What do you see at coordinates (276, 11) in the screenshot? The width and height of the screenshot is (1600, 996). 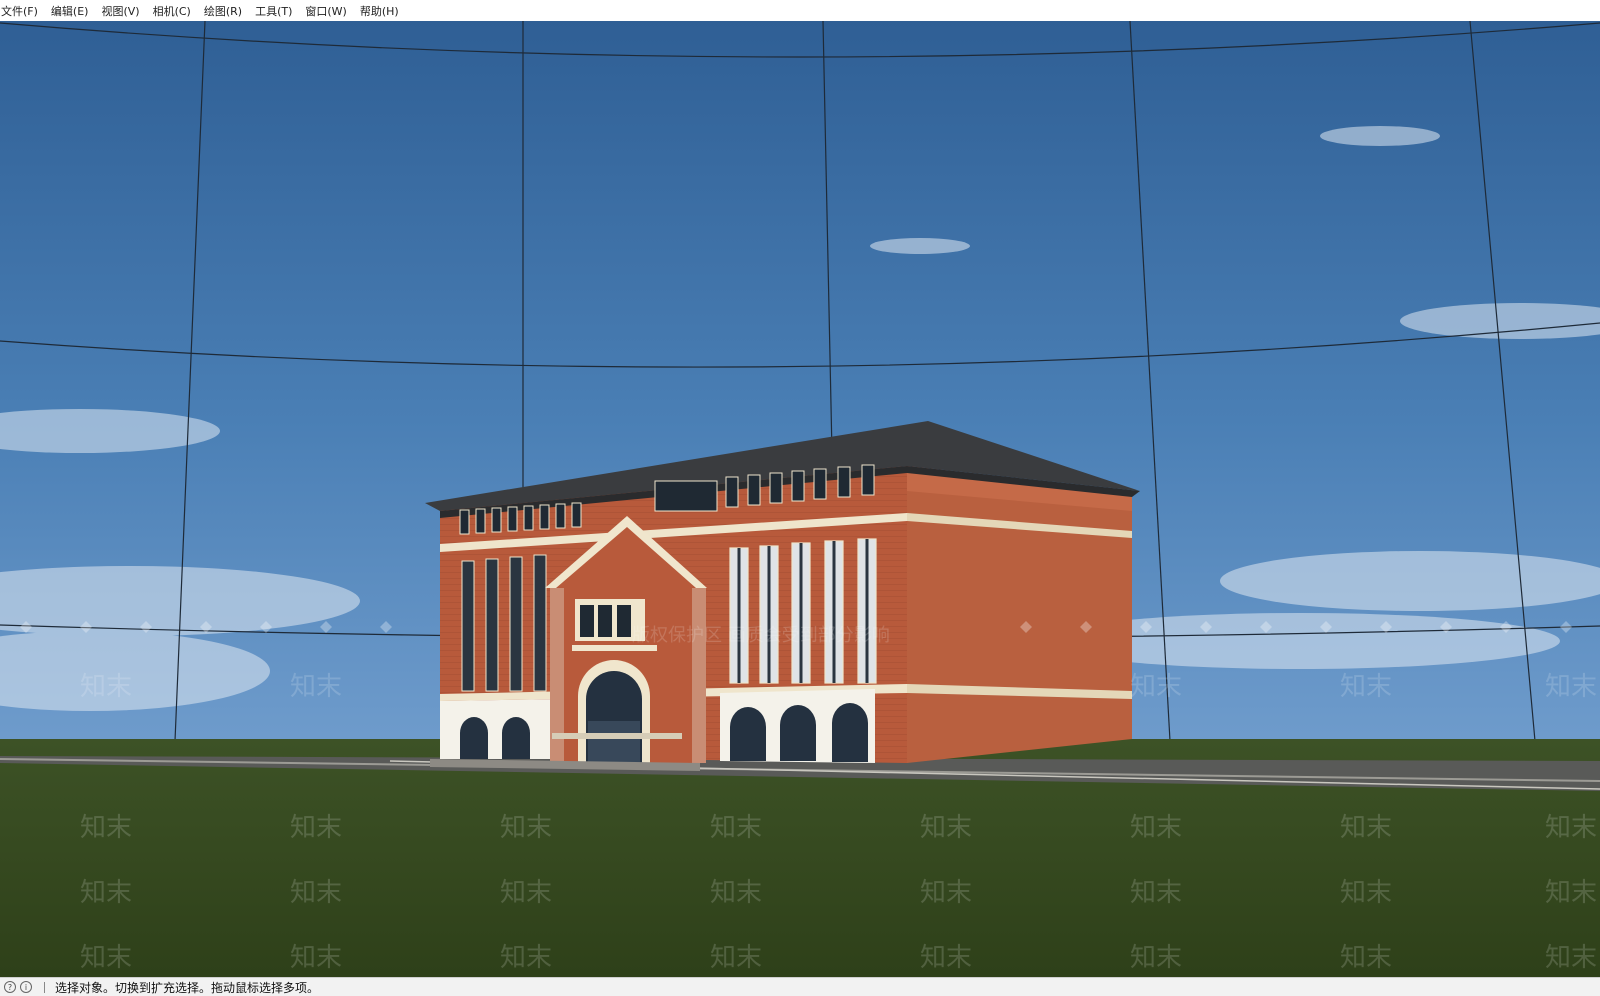 I see `menu-tools: 工具(T)` at bounding box center [276, 11].